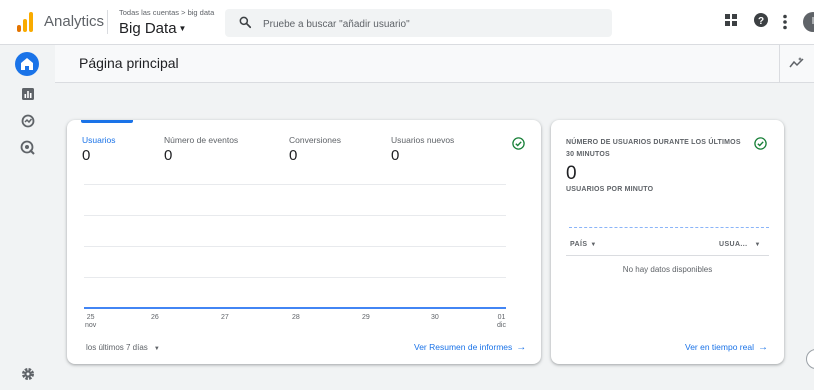 The height and width of the screenshot is (390, 814). Describe the element at coordinates (434, 64) in the screenshot. I see `page-header: Página principal` at that location.